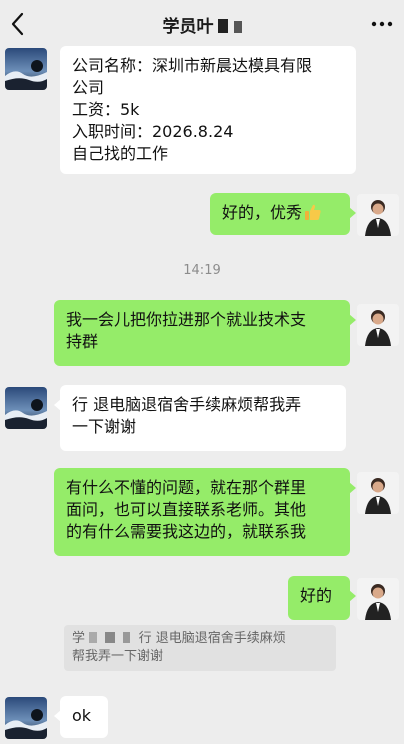 The width and height of the screenshot is (404, 744). I want to click on message-text: 有什么不懂的问题，就在那个群里, so click(186, 487).